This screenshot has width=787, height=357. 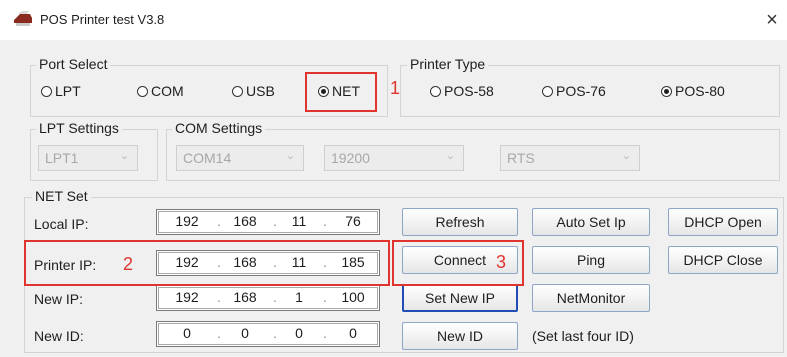 I want to click on printer-ip-field: 192 . 168 . 11 . 185, so click(x=268, y=263).